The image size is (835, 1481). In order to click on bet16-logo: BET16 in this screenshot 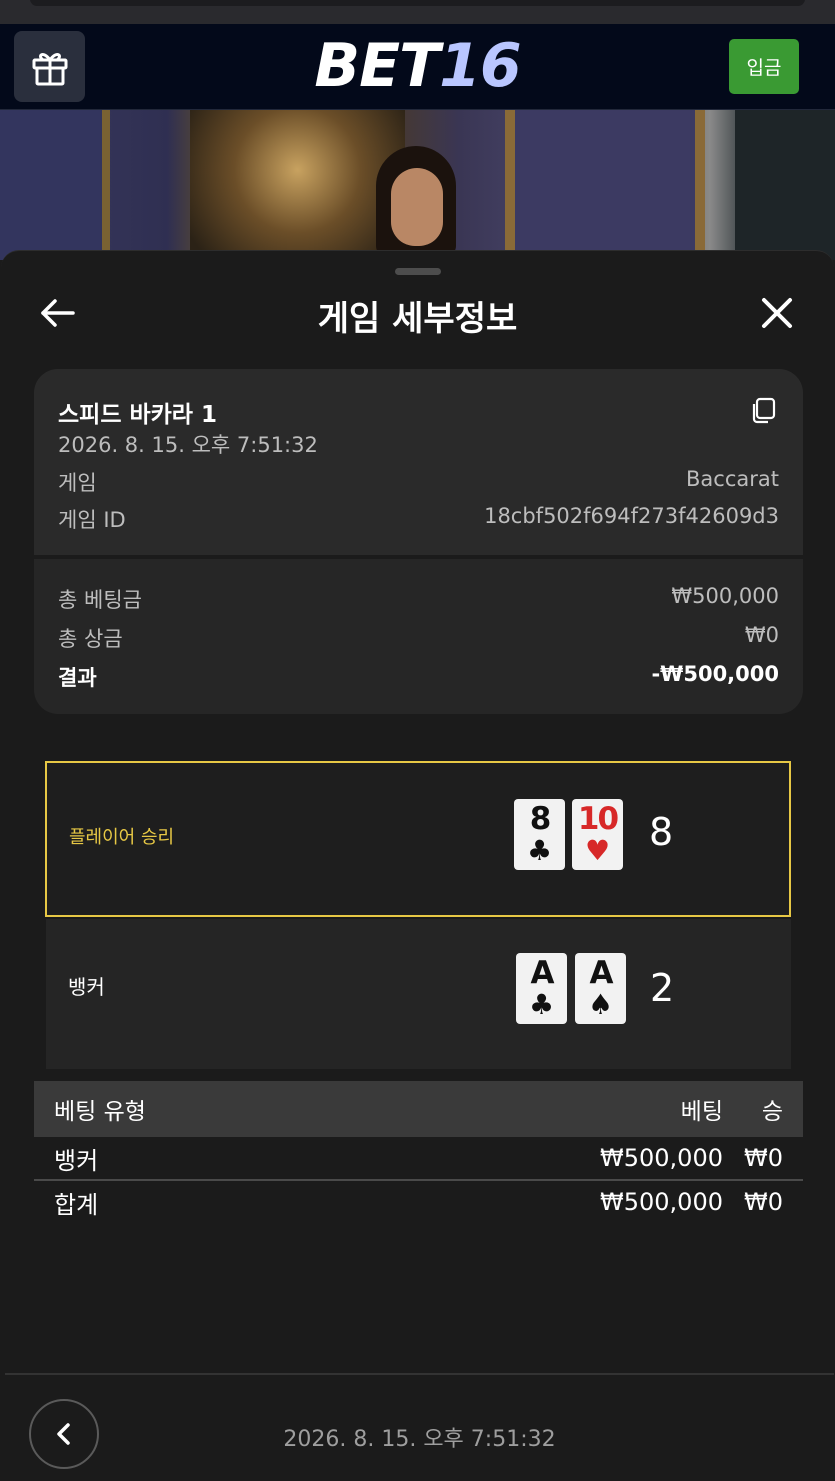, I will do `click(417, 66)`.